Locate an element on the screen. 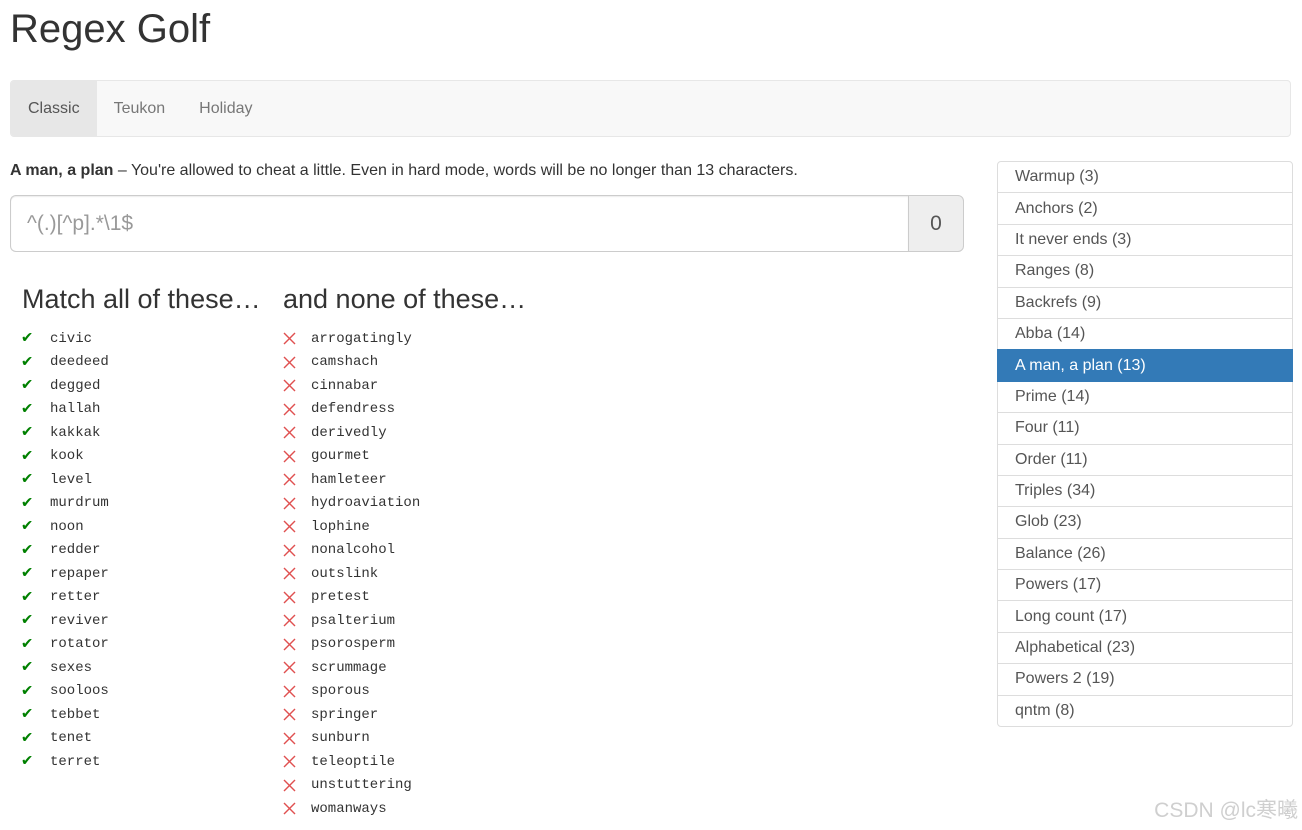 The width and height of the screenshot is (1302, 830). match-word-item: ✔ tenet is located at coordinates (65, 739).